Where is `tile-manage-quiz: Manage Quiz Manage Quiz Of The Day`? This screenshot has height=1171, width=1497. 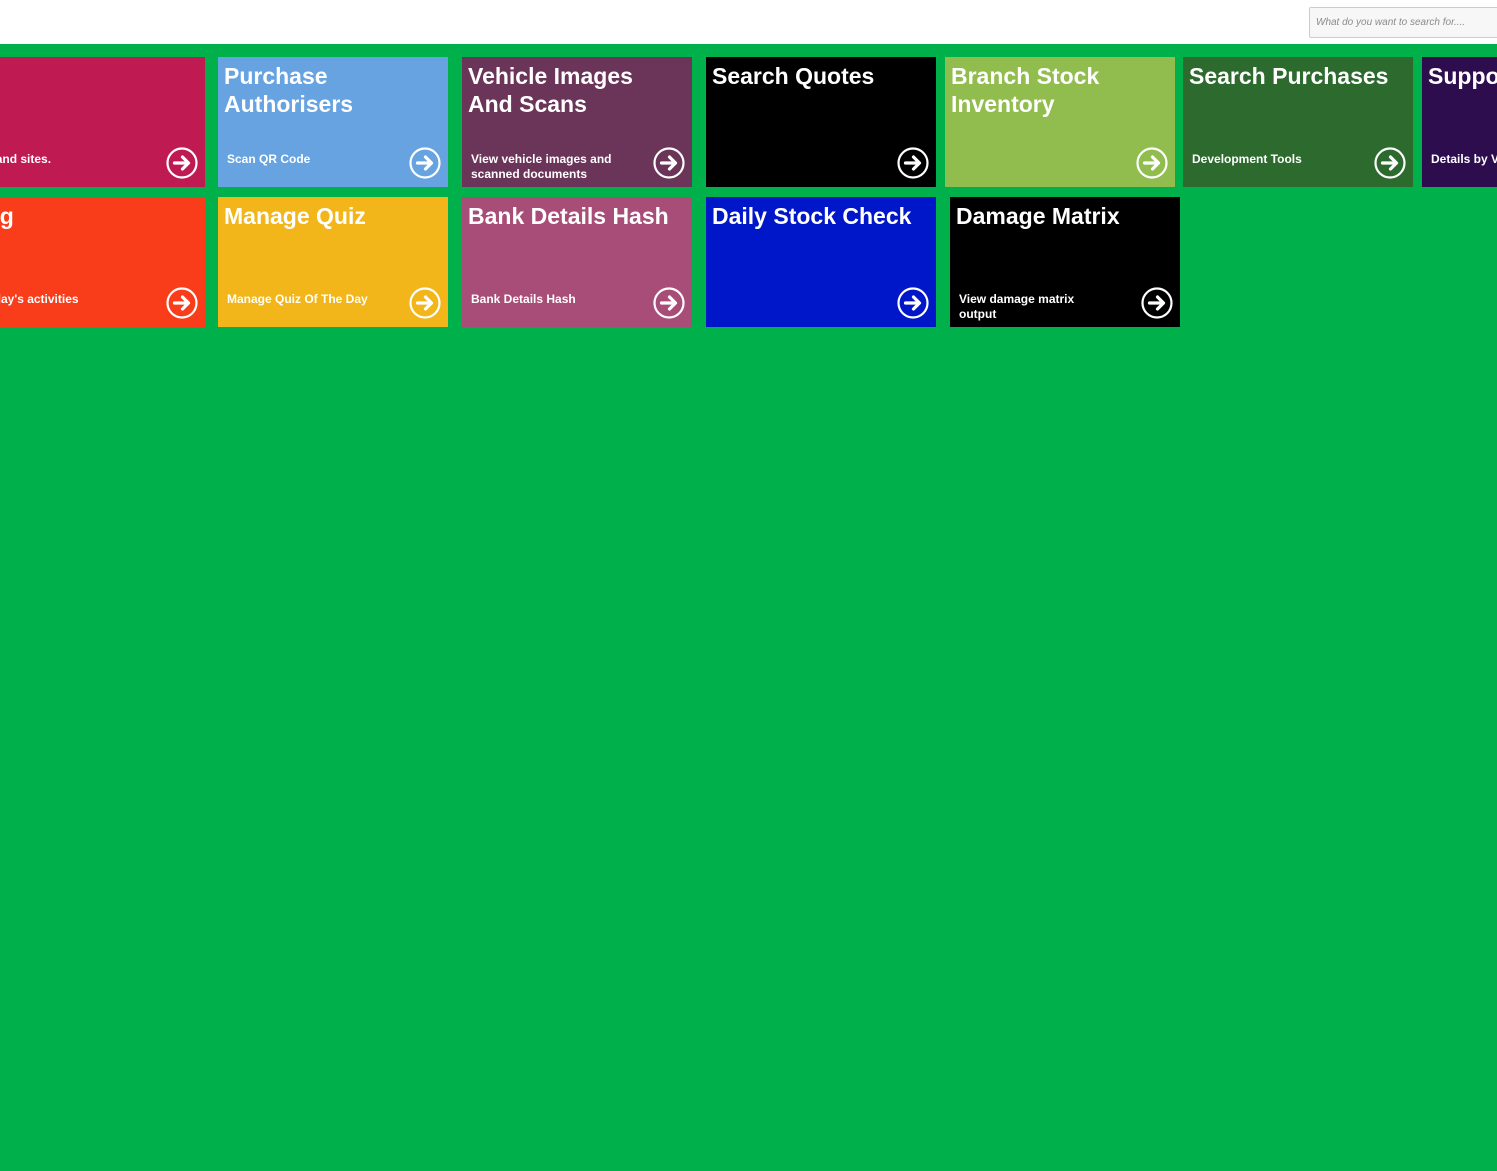
tile-manage-quiz: Manage Quiz Manage Quiz Of The Day is located at coordinates (333, 262).